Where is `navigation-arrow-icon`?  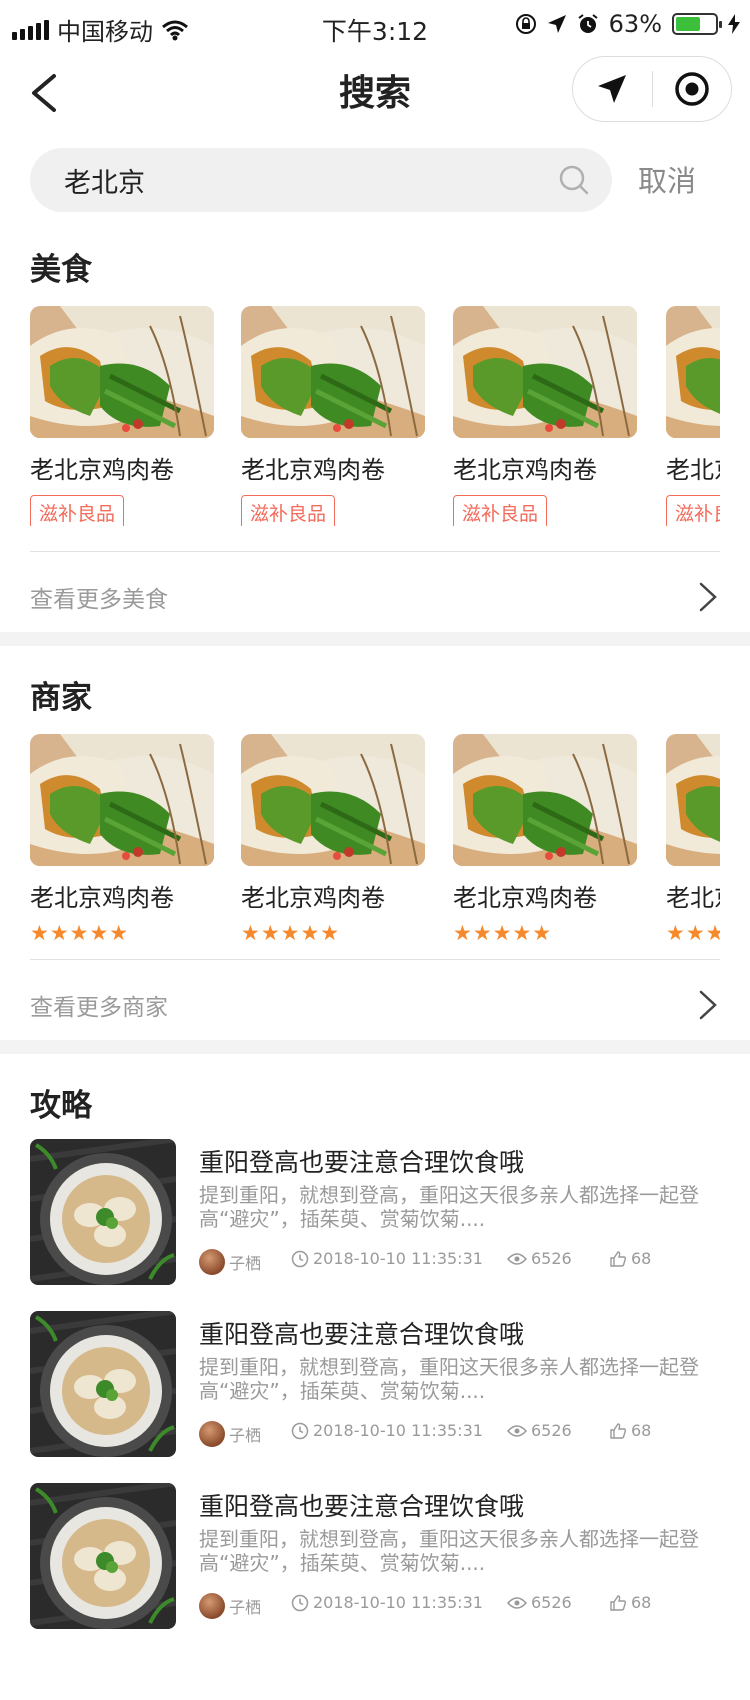
navigation-arrow-icon is located at coordinates (612, 89).